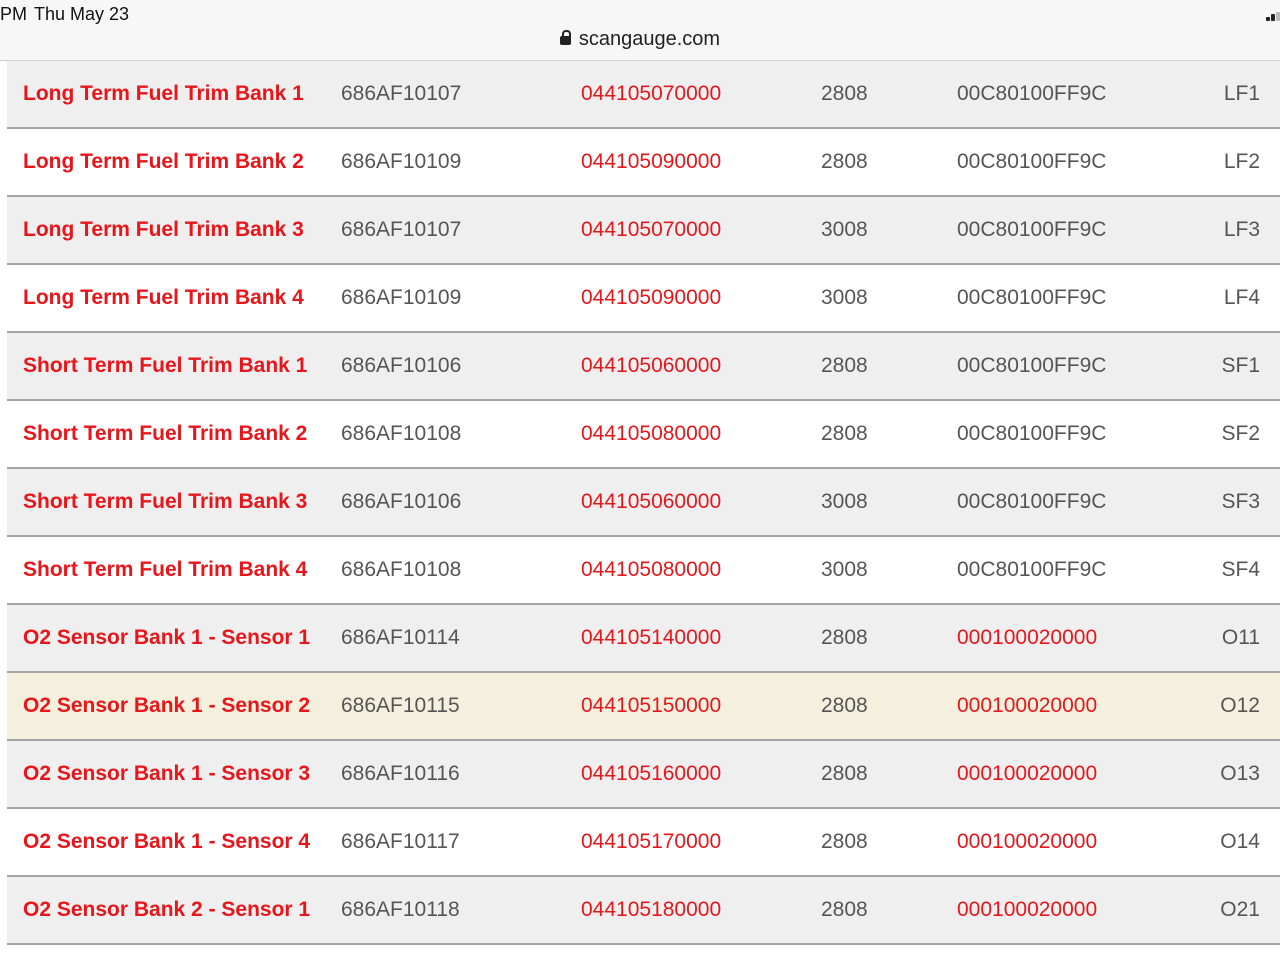  I want to click on row-name: Long Term Fuel Trim Bank 3, so click(163, 229).